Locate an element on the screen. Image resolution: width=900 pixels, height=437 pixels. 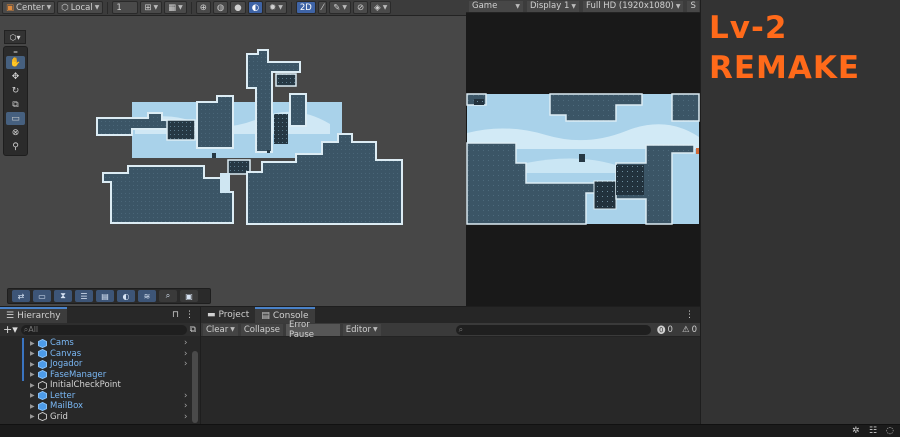
hierarchy-scrollbar is located at coordinates (195, 387).